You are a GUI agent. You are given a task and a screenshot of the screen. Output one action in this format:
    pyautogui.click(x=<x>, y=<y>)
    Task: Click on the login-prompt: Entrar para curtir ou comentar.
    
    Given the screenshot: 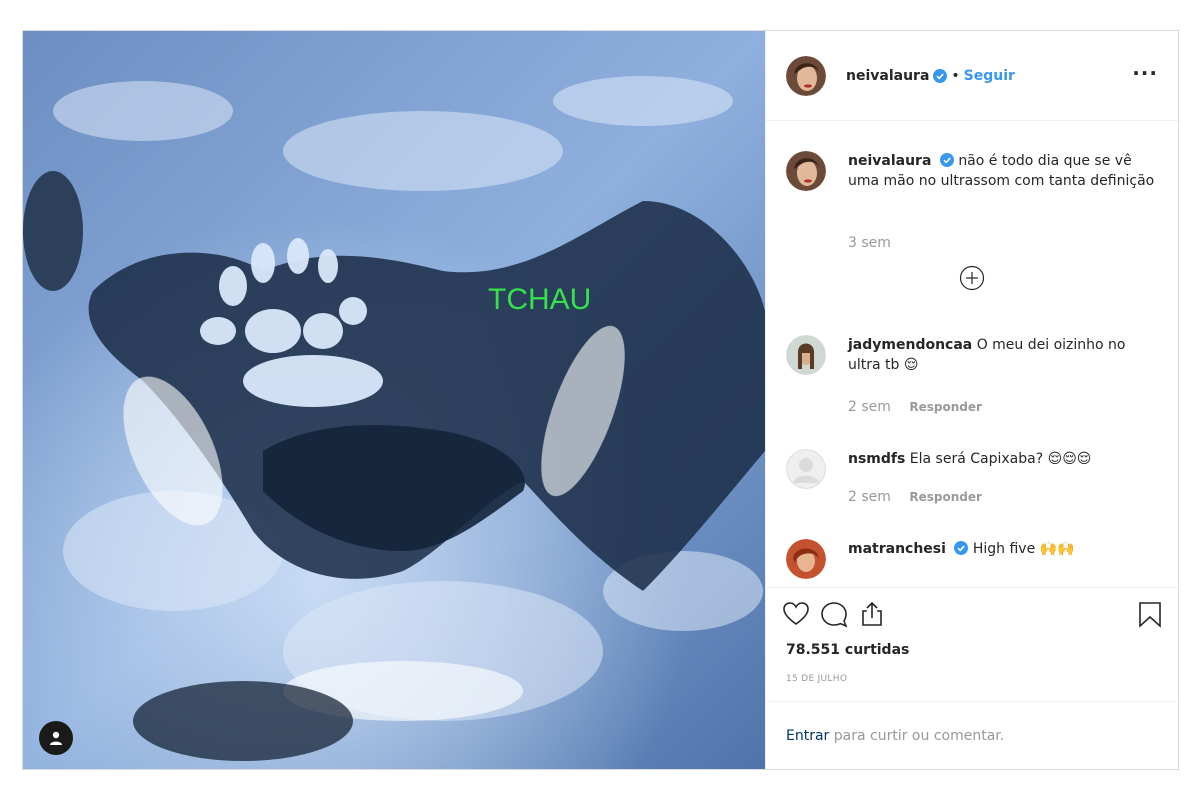 What is the action you would take?
    pyautogui.click(x=972, y=735)
    